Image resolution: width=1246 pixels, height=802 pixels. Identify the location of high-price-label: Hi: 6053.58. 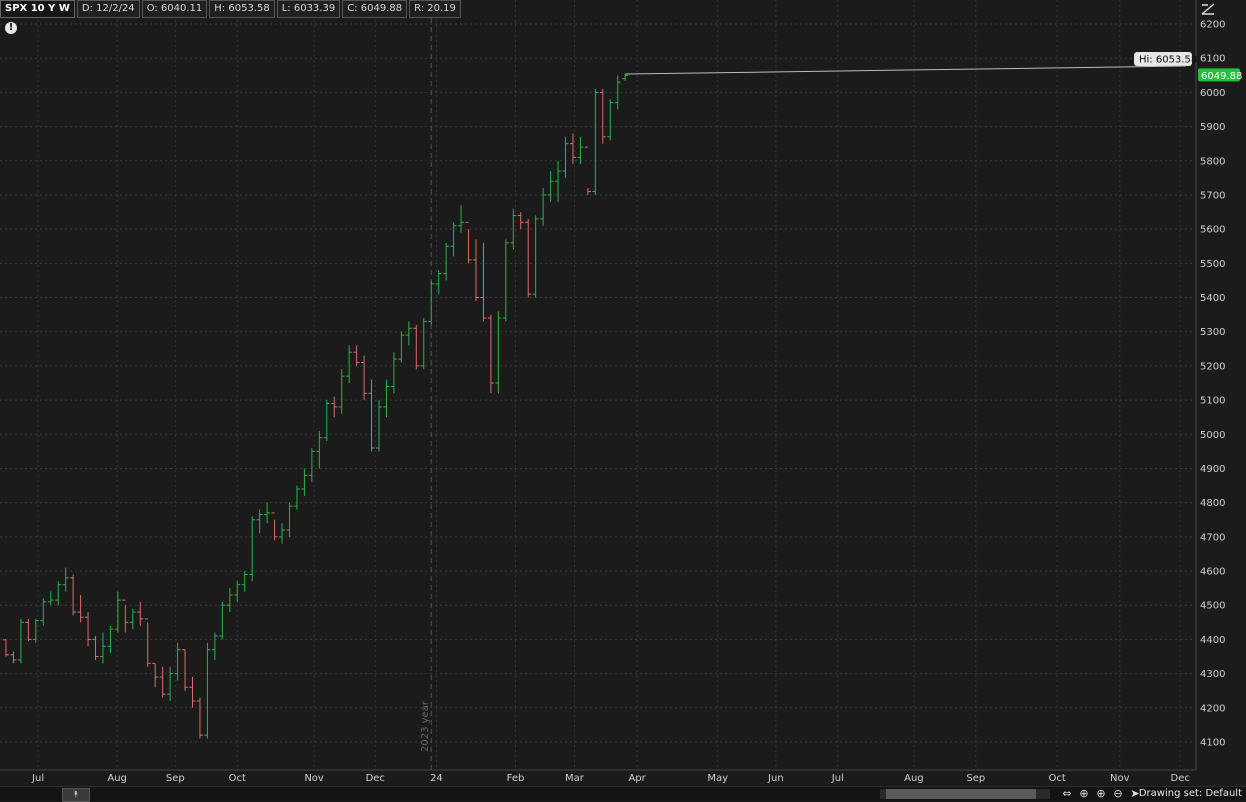
(1168, 60).